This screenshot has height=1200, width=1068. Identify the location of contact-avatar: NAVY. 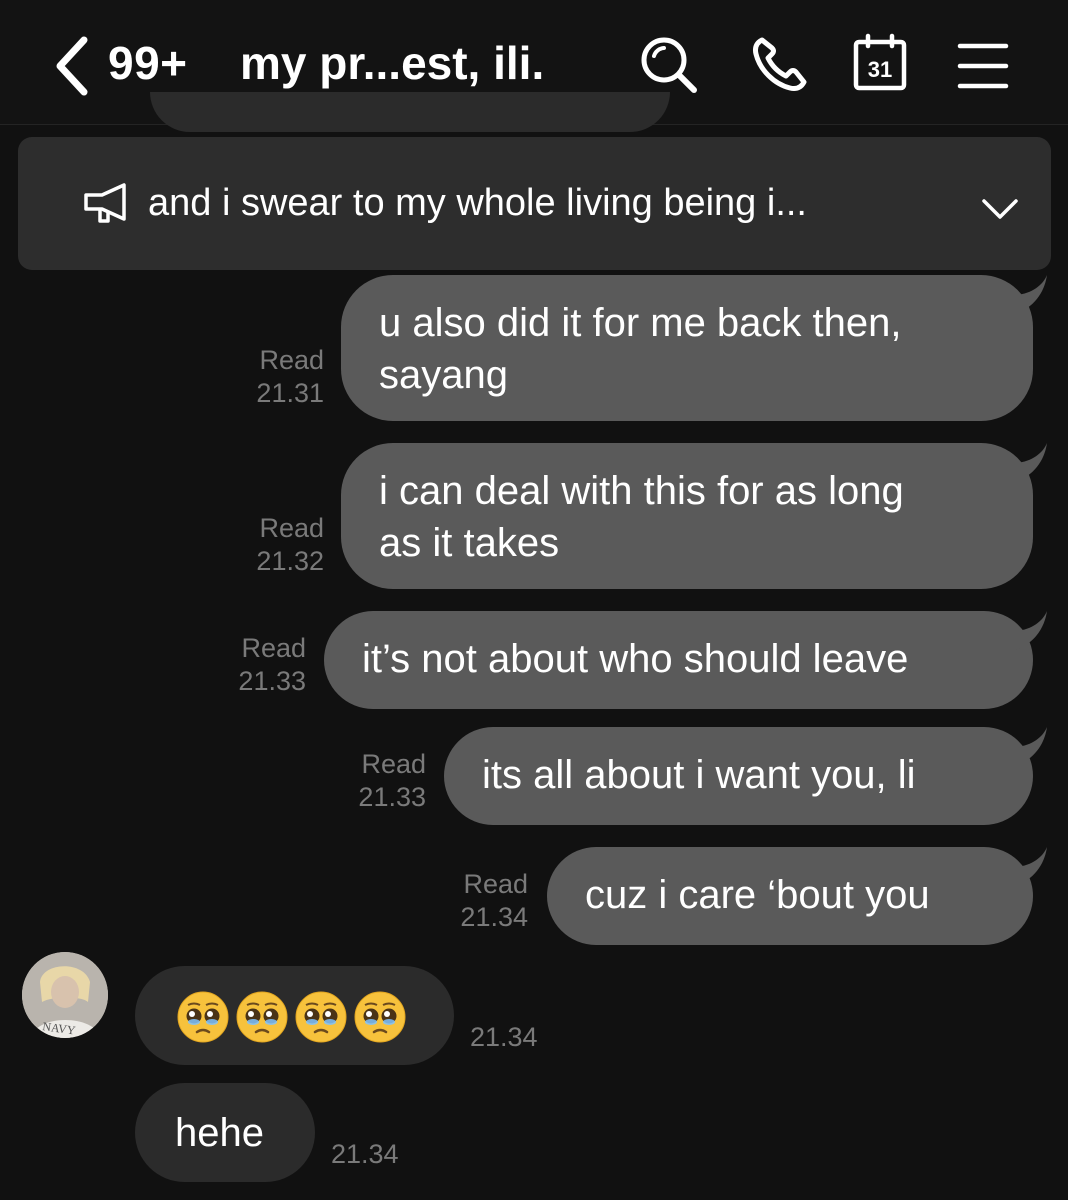
(65, 995).